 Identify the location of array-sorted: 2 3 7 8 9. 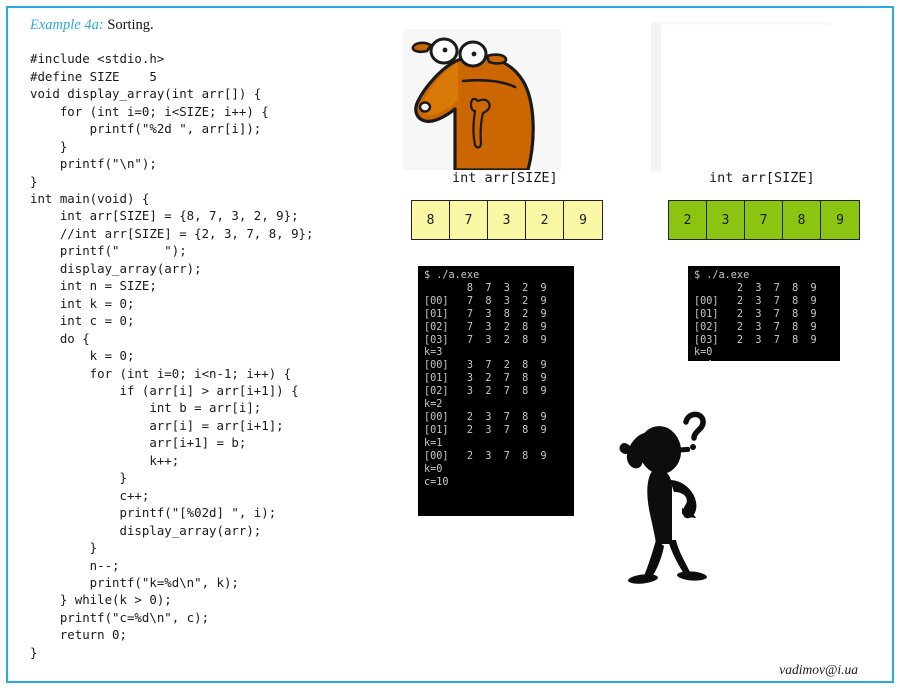
(764, 220).